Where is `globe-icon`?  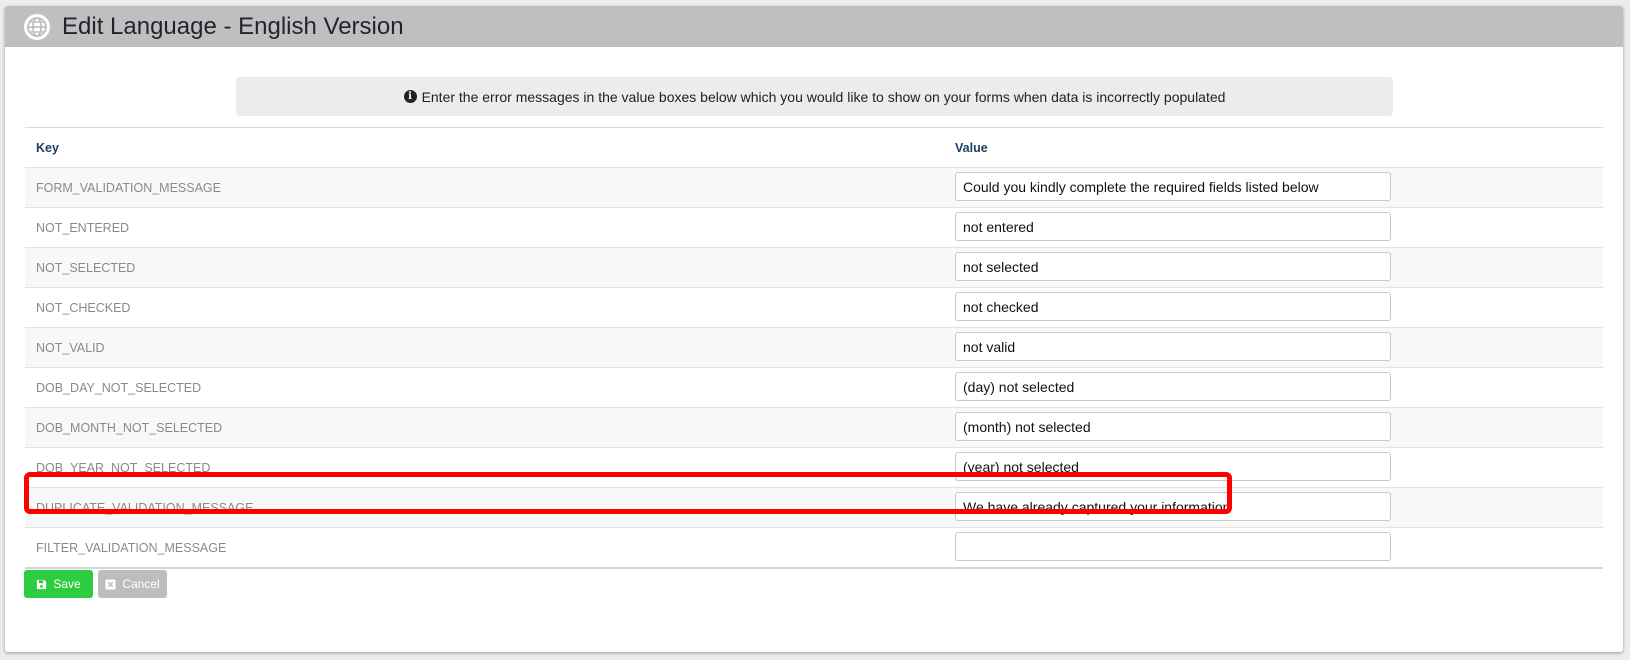
globe-icon is located at coordinates (37, 26).